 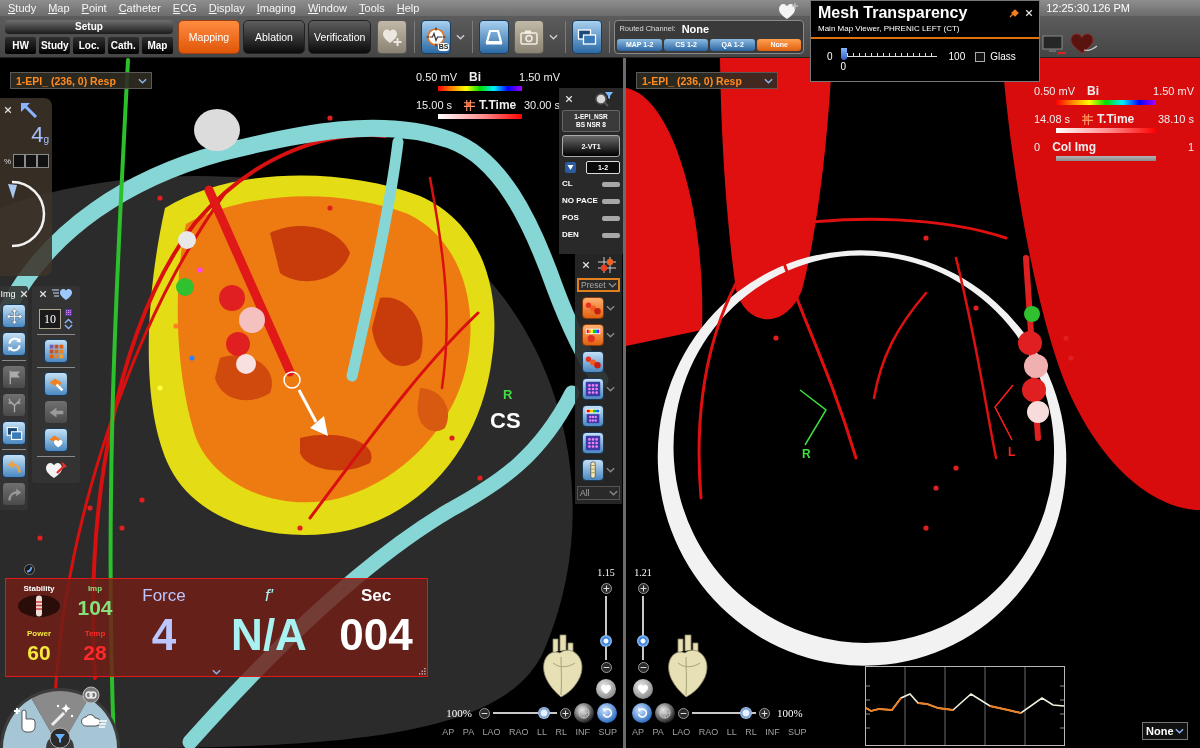 What do you see at coordinates (226, 8) in the screenshot?
I see `menu-item: Display` at bounding box center [226, 8].